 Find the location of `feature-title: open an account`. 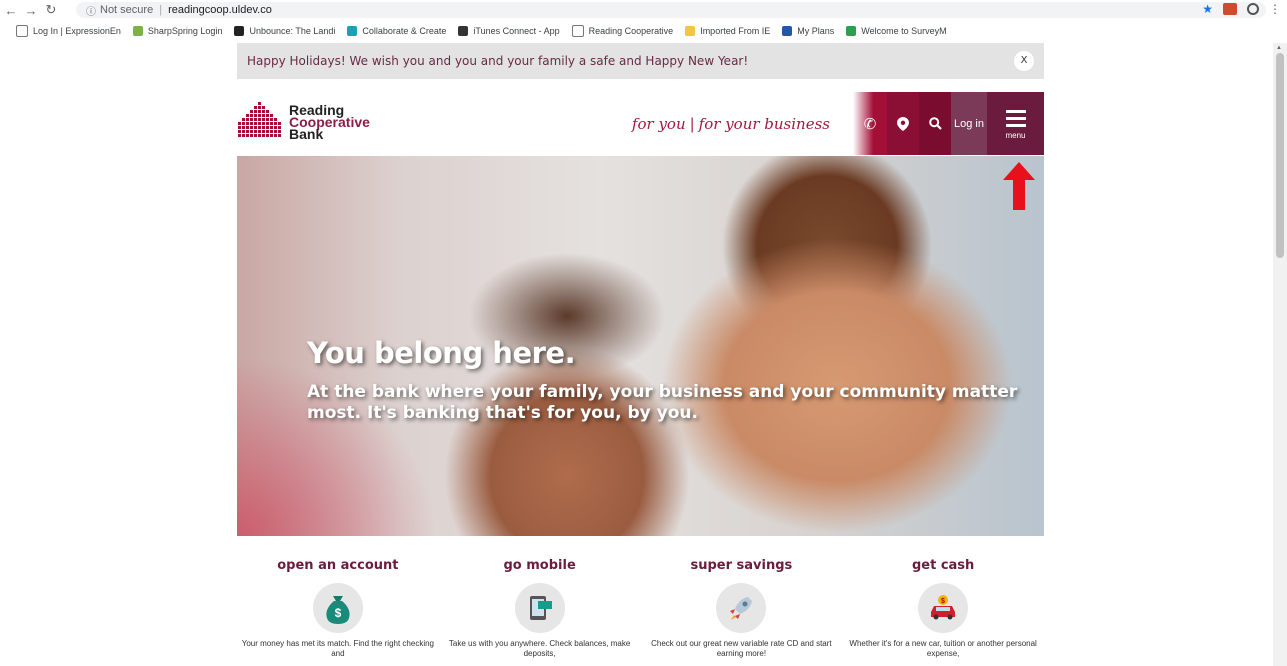

feature-title: open an account is located at coordinates (338, 565).